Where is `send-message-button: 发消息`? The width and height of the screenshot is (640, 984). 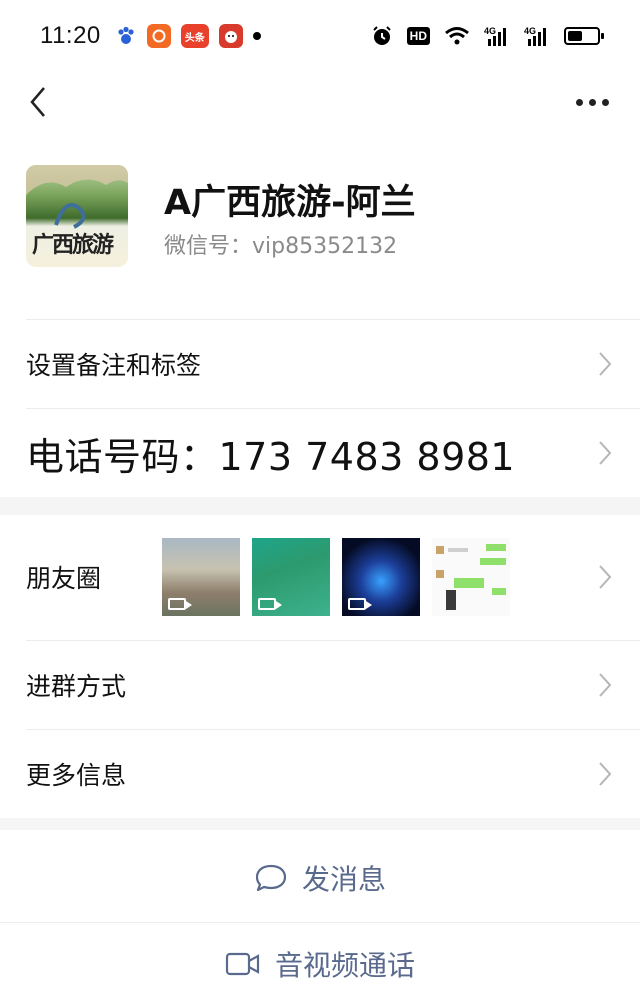 send-message-button: 发消息 is located at coordinates (320, 878).